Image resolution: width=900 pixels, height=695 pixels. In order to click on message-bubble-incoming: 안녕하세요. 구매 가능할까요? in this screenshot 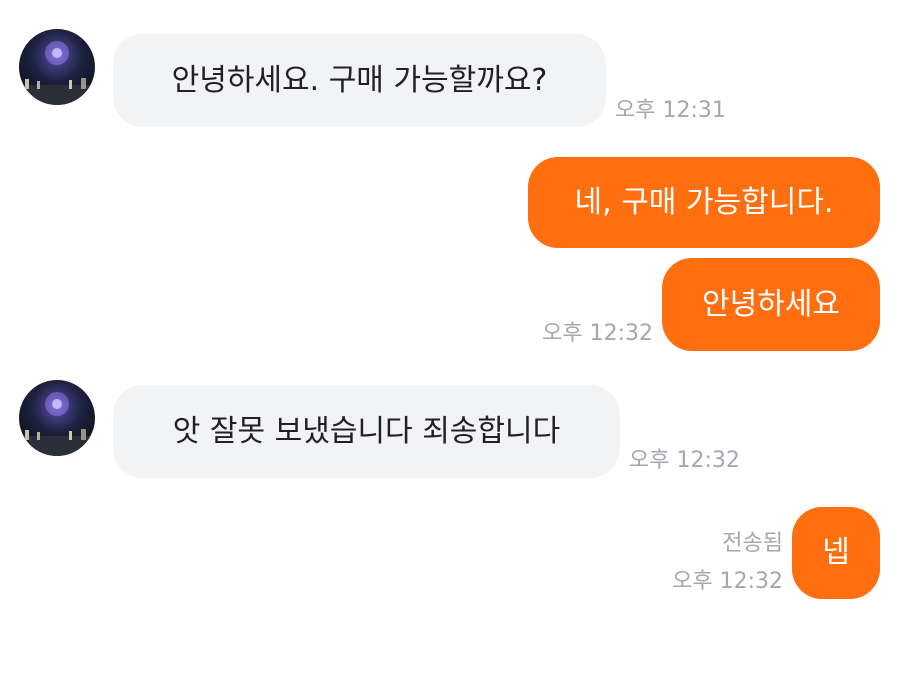, I will do `click(359, 80)`.